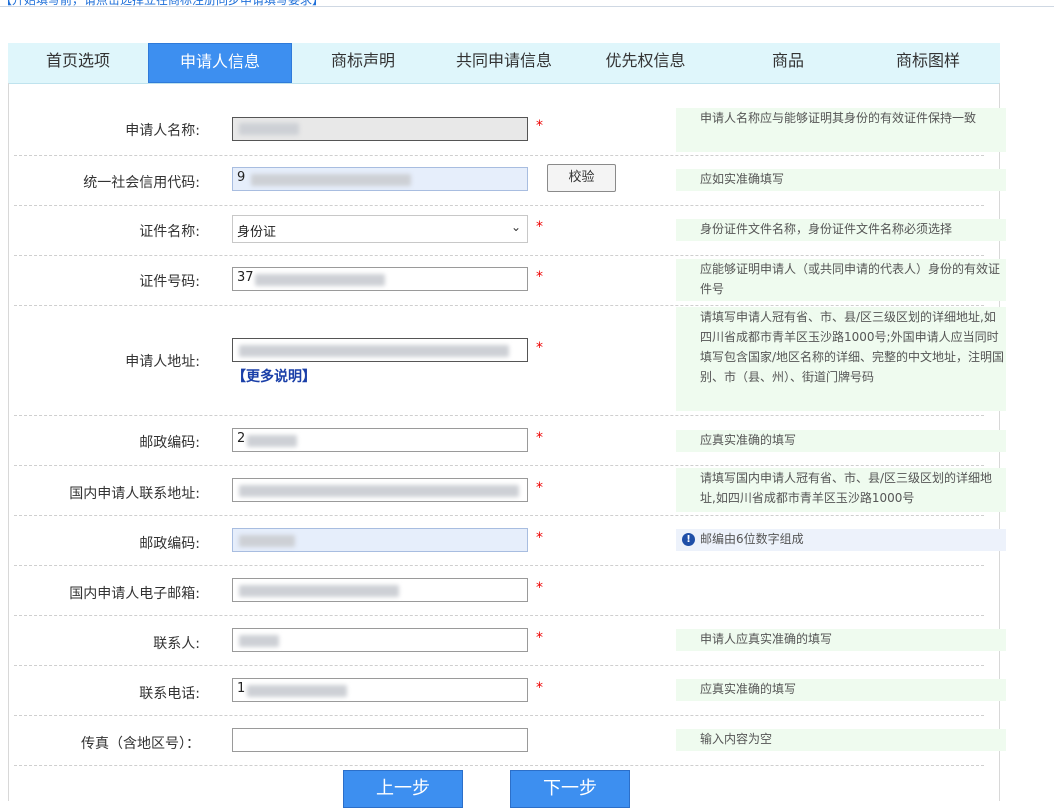  Describe the element at coordinates (515, 227) in the screenshot. I see `chevron-down-icon: ⌄` at that location.